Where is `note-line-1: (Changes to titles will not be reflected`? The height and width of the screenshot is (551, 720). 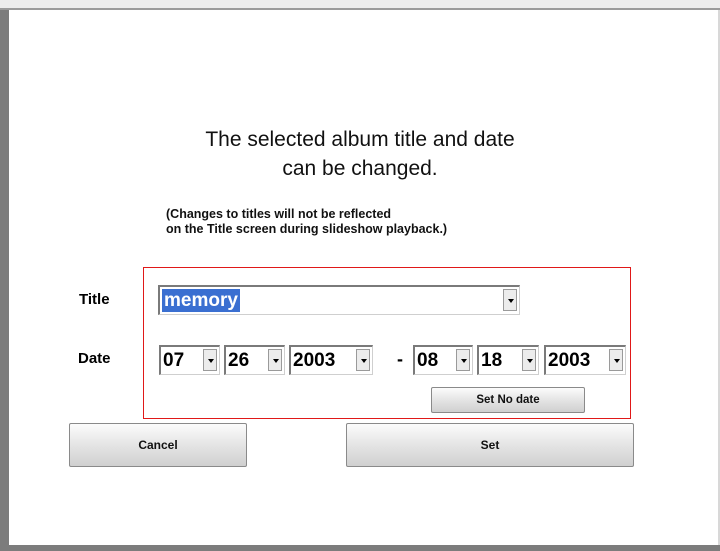 note-line-1: (Changes to titles will not be reflected is located at coordinates (279, 214).